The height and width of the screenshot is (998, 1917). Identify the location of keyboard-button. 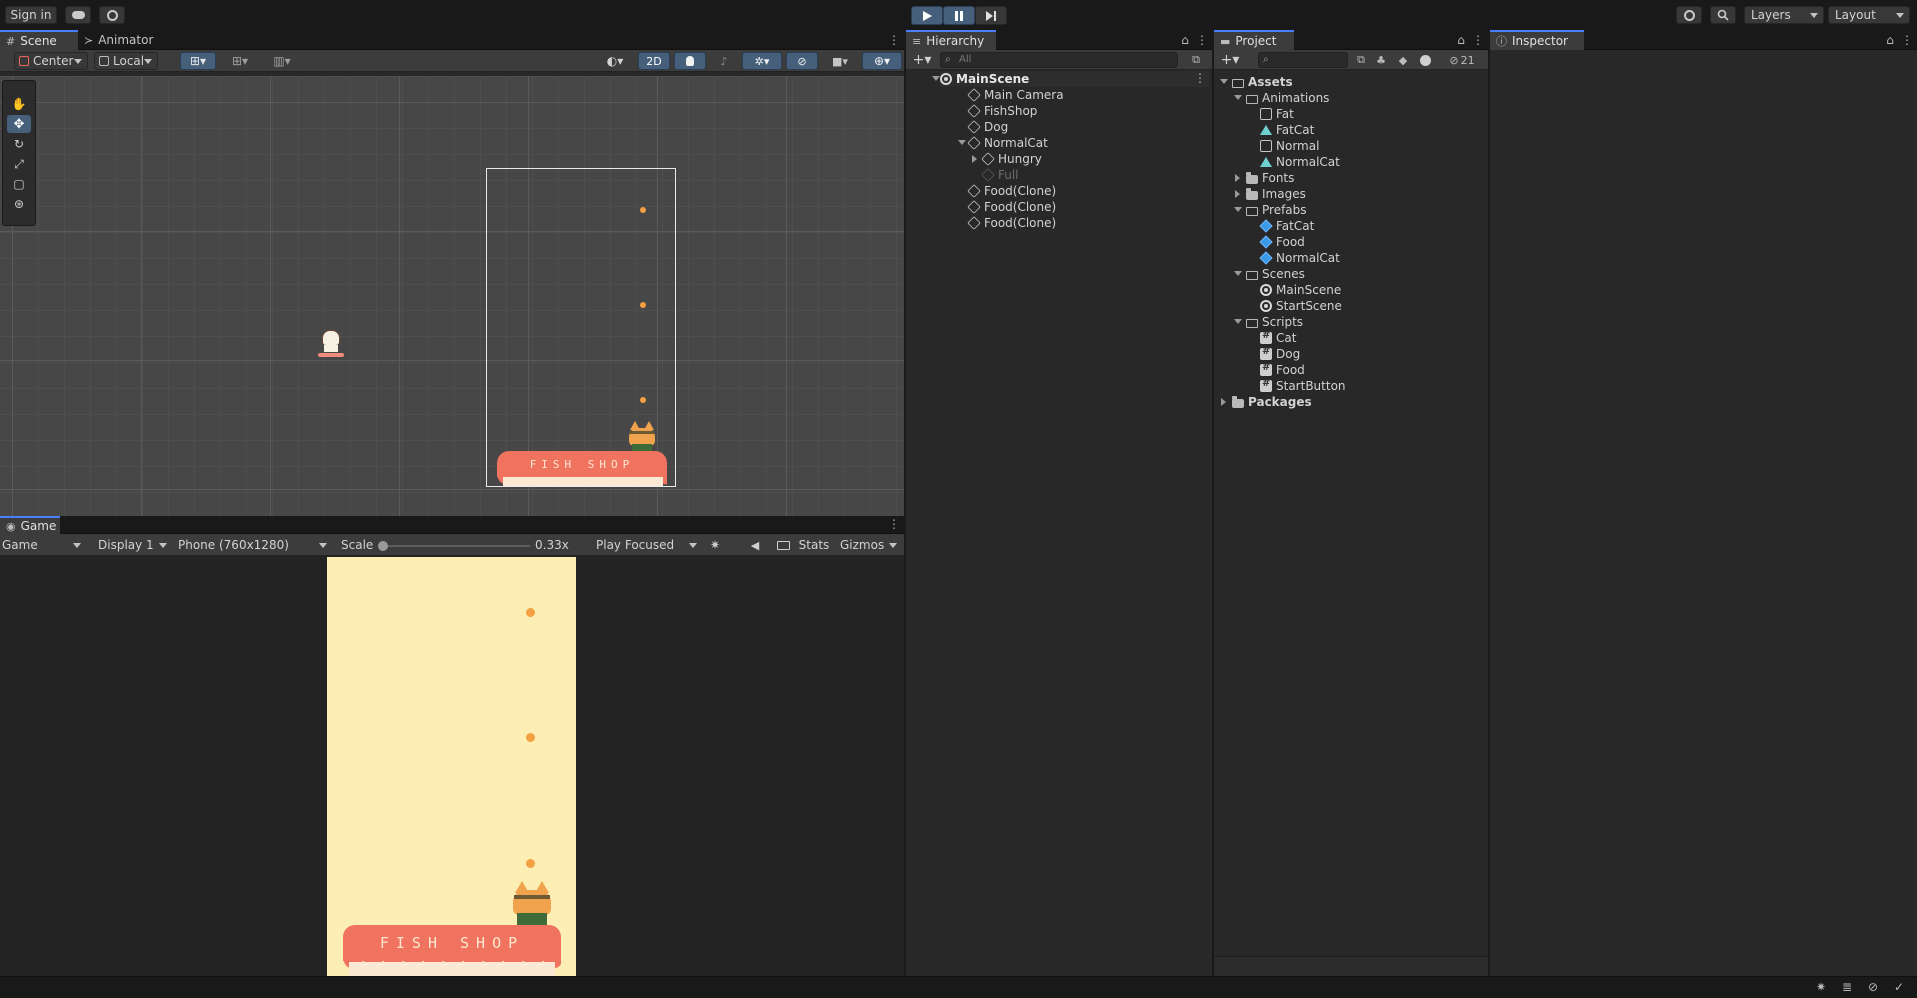
(783, 545).